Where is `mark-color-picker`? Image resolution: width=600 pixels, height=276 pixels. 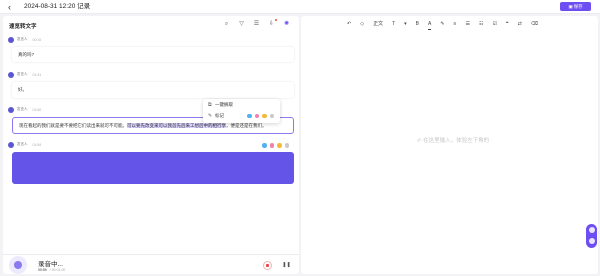
mark-color-picker is located at coordinates (260, 116).